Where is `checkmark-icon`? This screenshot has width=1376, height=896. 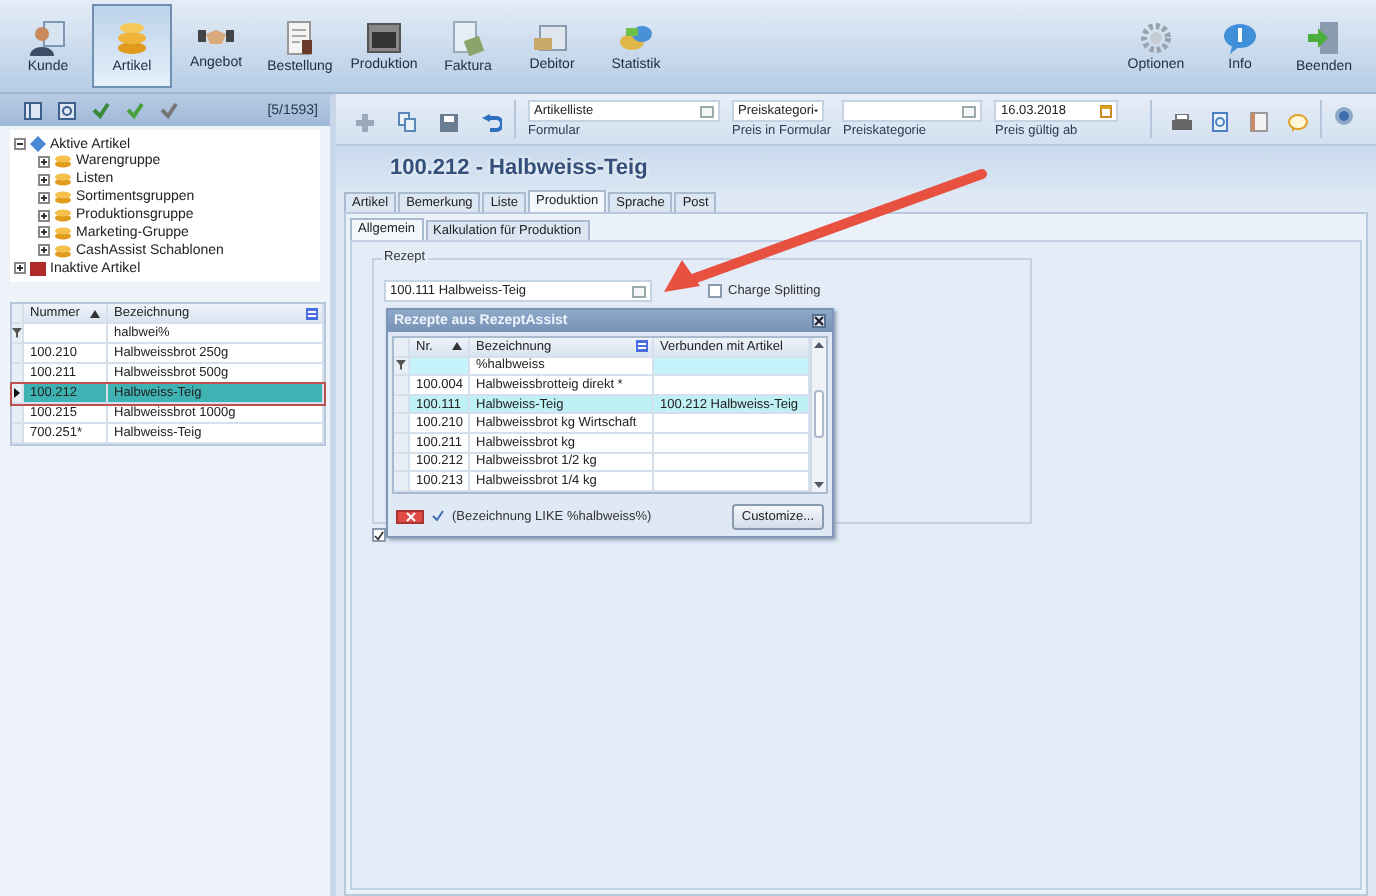 checkmark-icon is located at coordinates (438, 516).